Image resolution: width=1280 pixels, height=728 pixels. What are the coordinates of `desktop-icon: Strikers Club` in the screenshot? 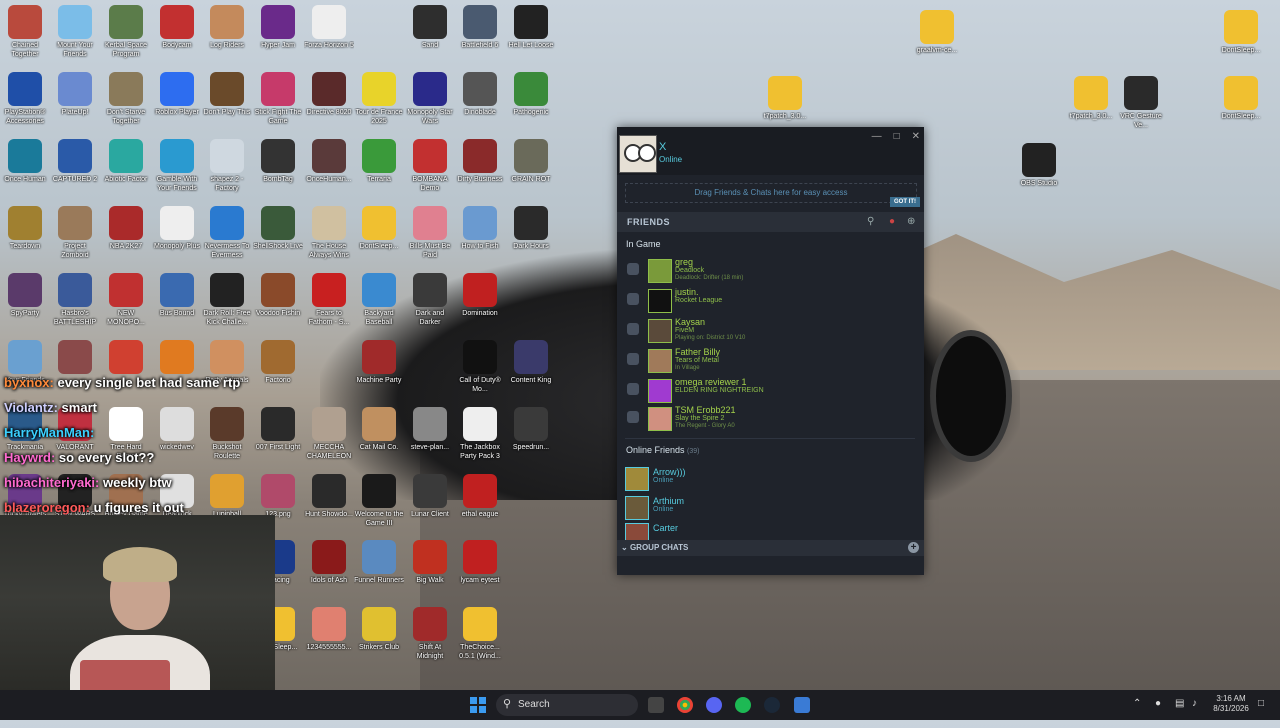 It's located at (379, 635).